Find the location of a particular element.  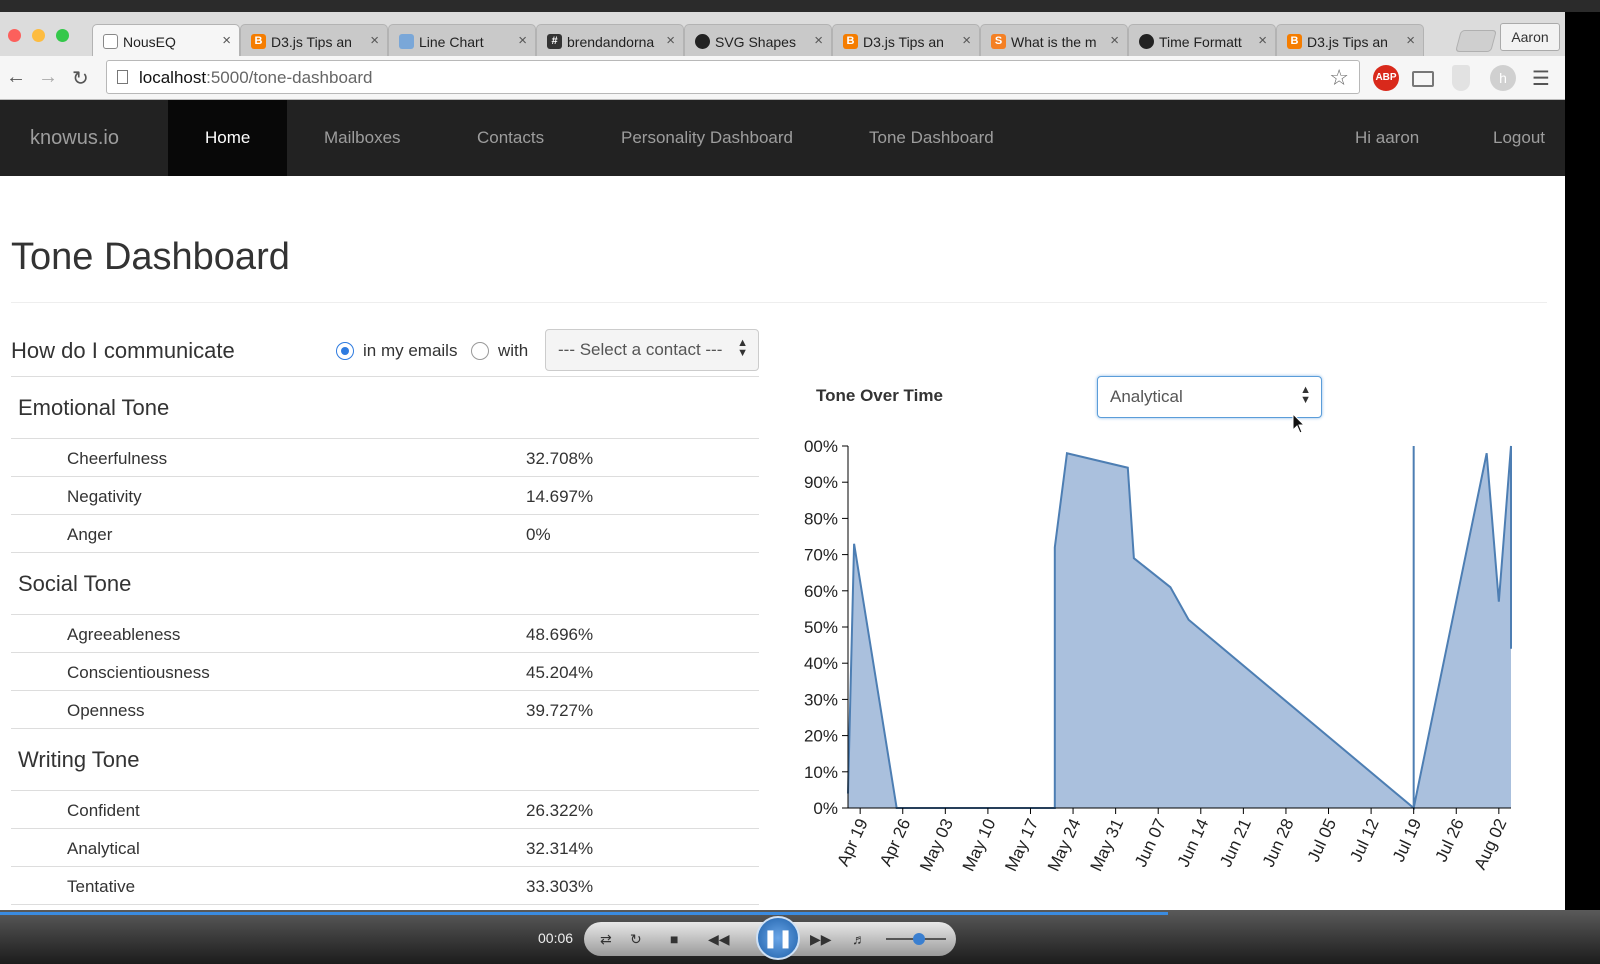

tone-name: Openness is located at coordinates (106, 710).